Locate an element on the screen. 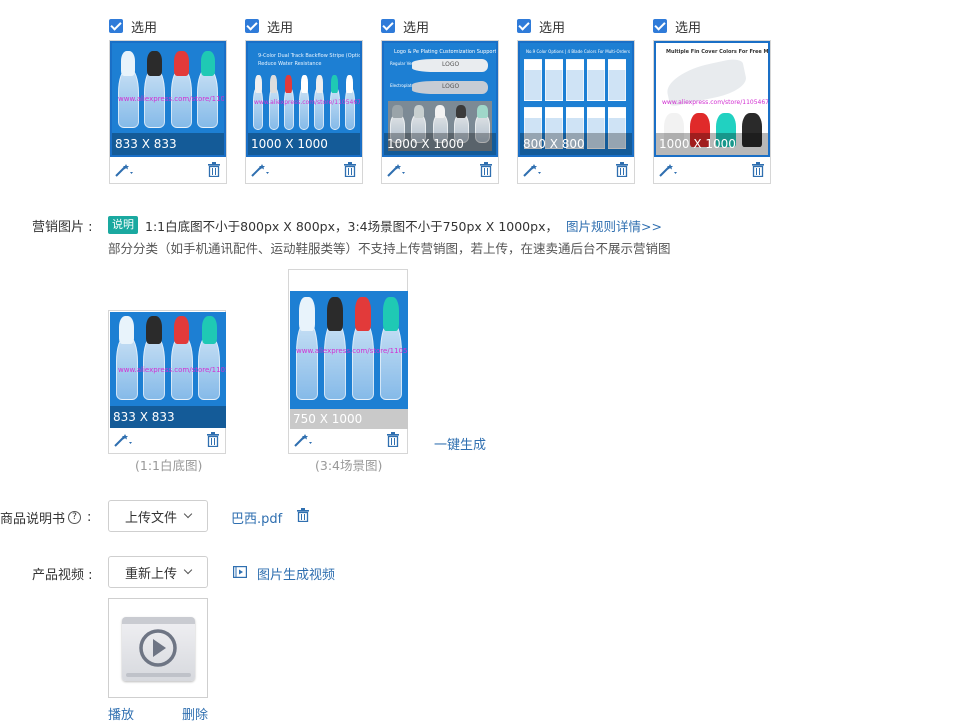 The image size is (957, 728). help-icon: ? is located at coordinates (75, 517).